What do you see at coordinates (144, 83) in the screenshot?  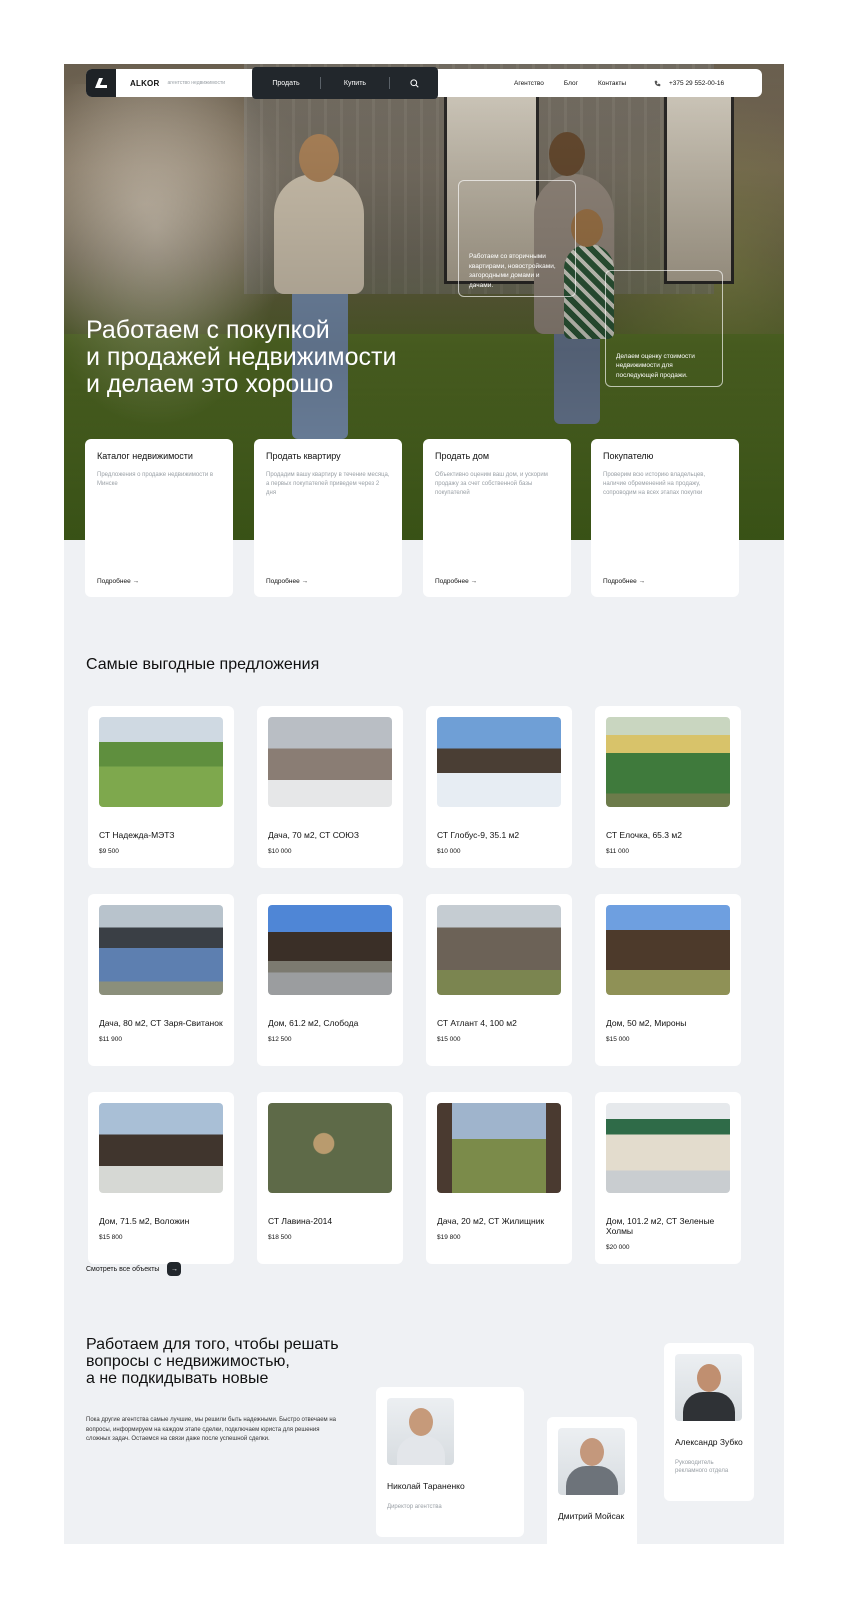 I see `brand-name: ALKOR` at bounding box center [144, 83].